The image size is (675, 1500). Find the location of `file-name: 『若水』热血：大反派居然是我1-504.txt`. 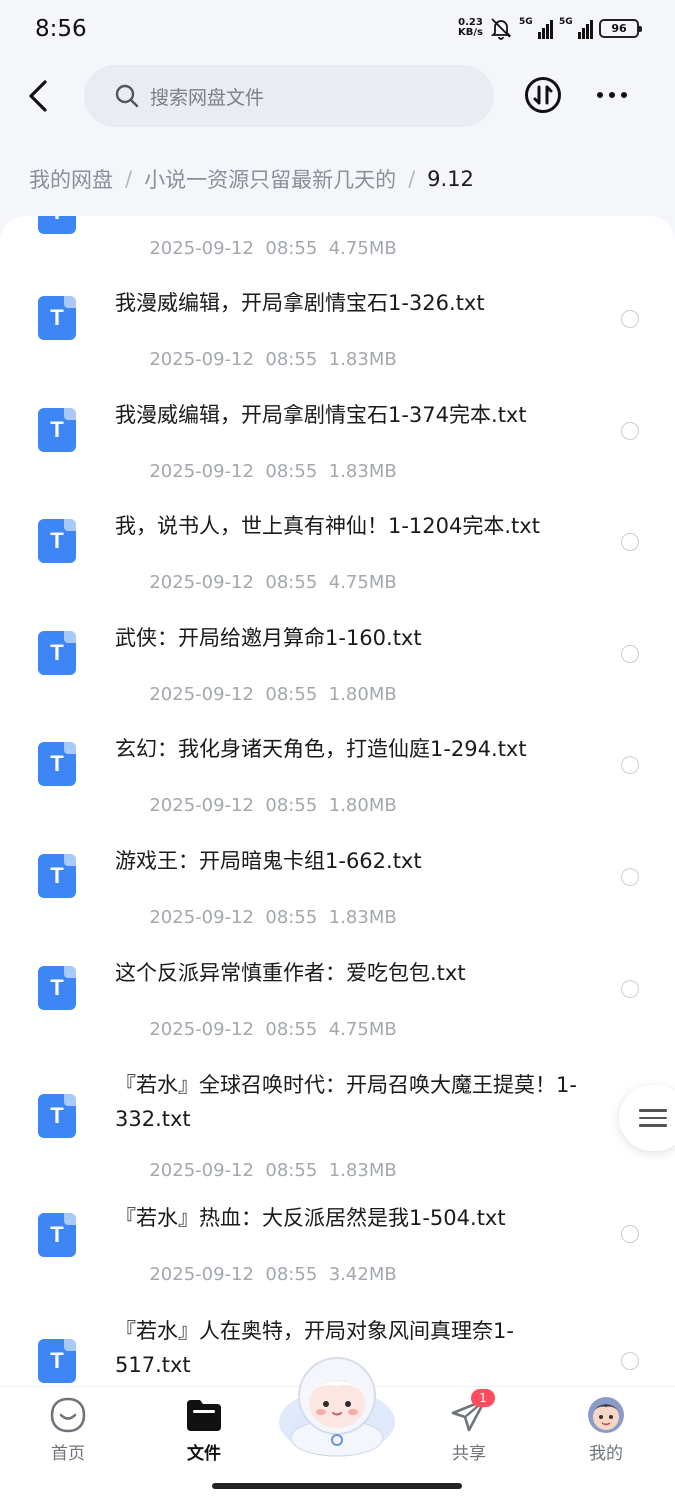

file-name: 『若水』热血：大反派居然是我1-504.txt is located at coordinates (310, 1218).